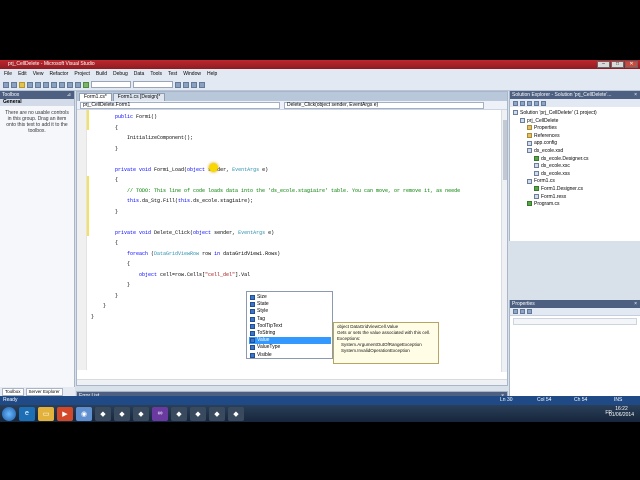 The height and width of the screenshot is (480, 640). What do you see at coordinates (86, 84) in the screenshot?
I see `start-debug-icon` at bounding box center [86, 84].